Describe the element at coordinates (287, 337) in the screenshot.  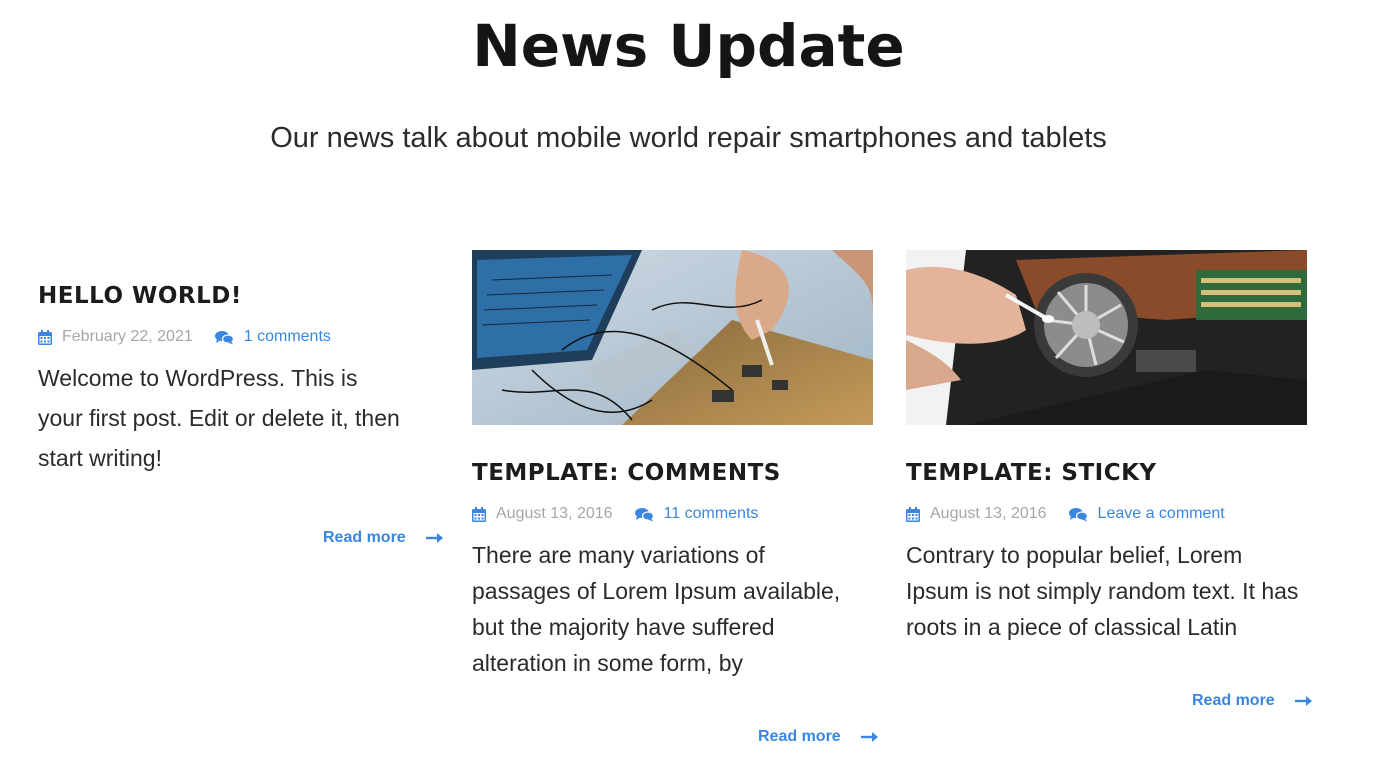
I see `comments-link: 1 comments` at that location.